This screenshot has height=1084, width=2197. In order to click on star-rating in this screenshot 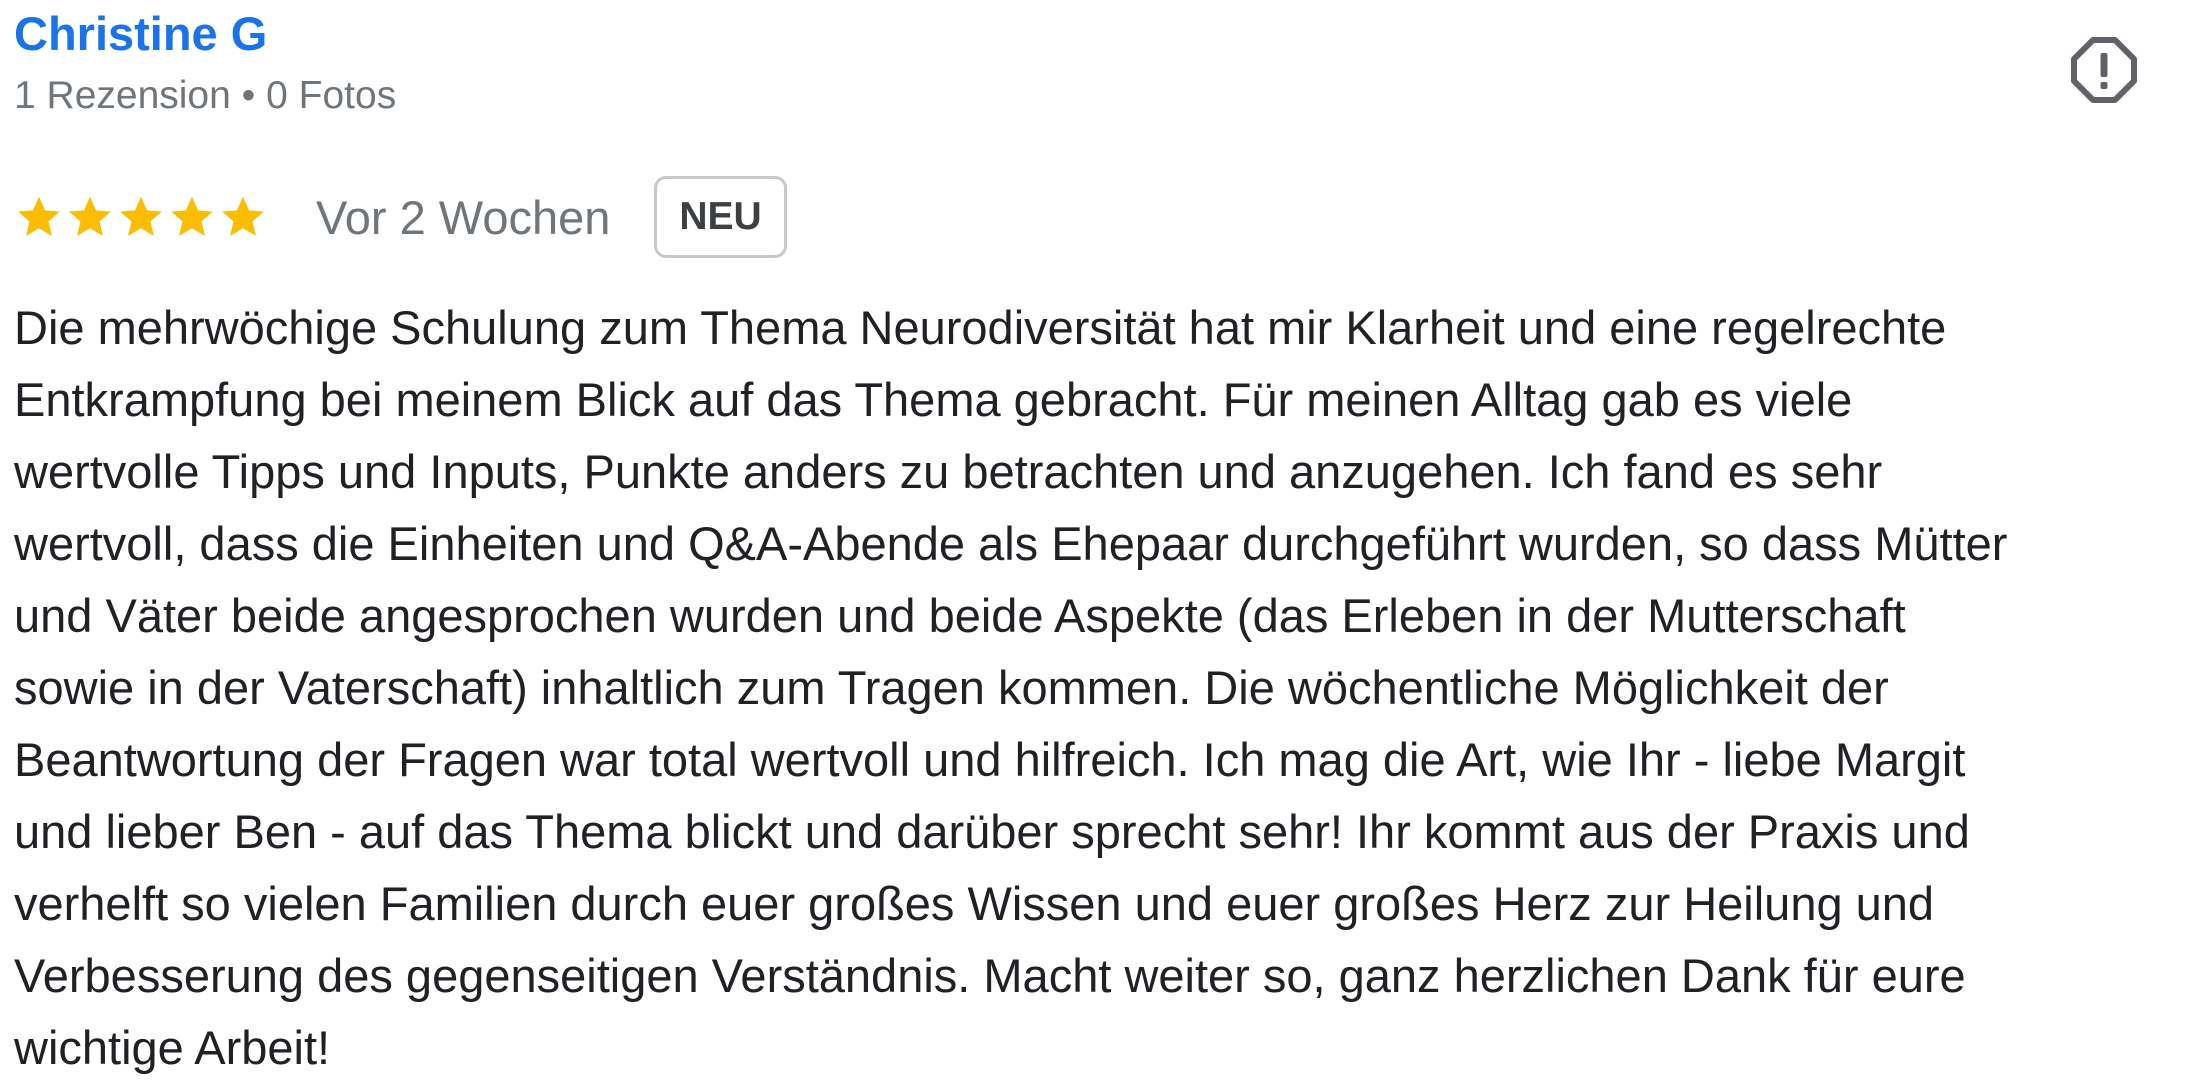, I will do `click(141, 217)`.